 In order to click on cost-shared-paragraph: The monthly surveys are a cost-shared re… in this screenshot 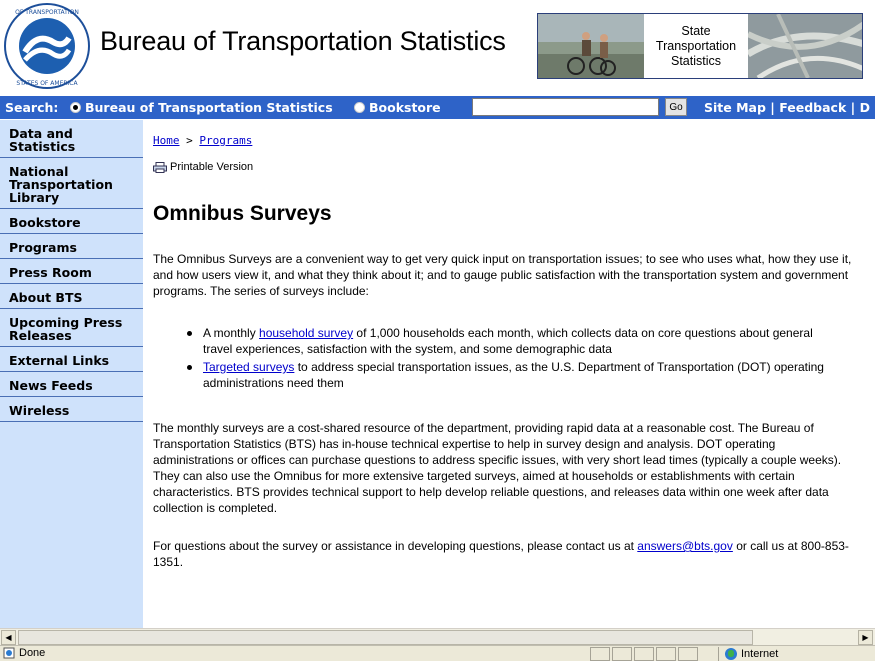, I will do `click(497, 468)`.